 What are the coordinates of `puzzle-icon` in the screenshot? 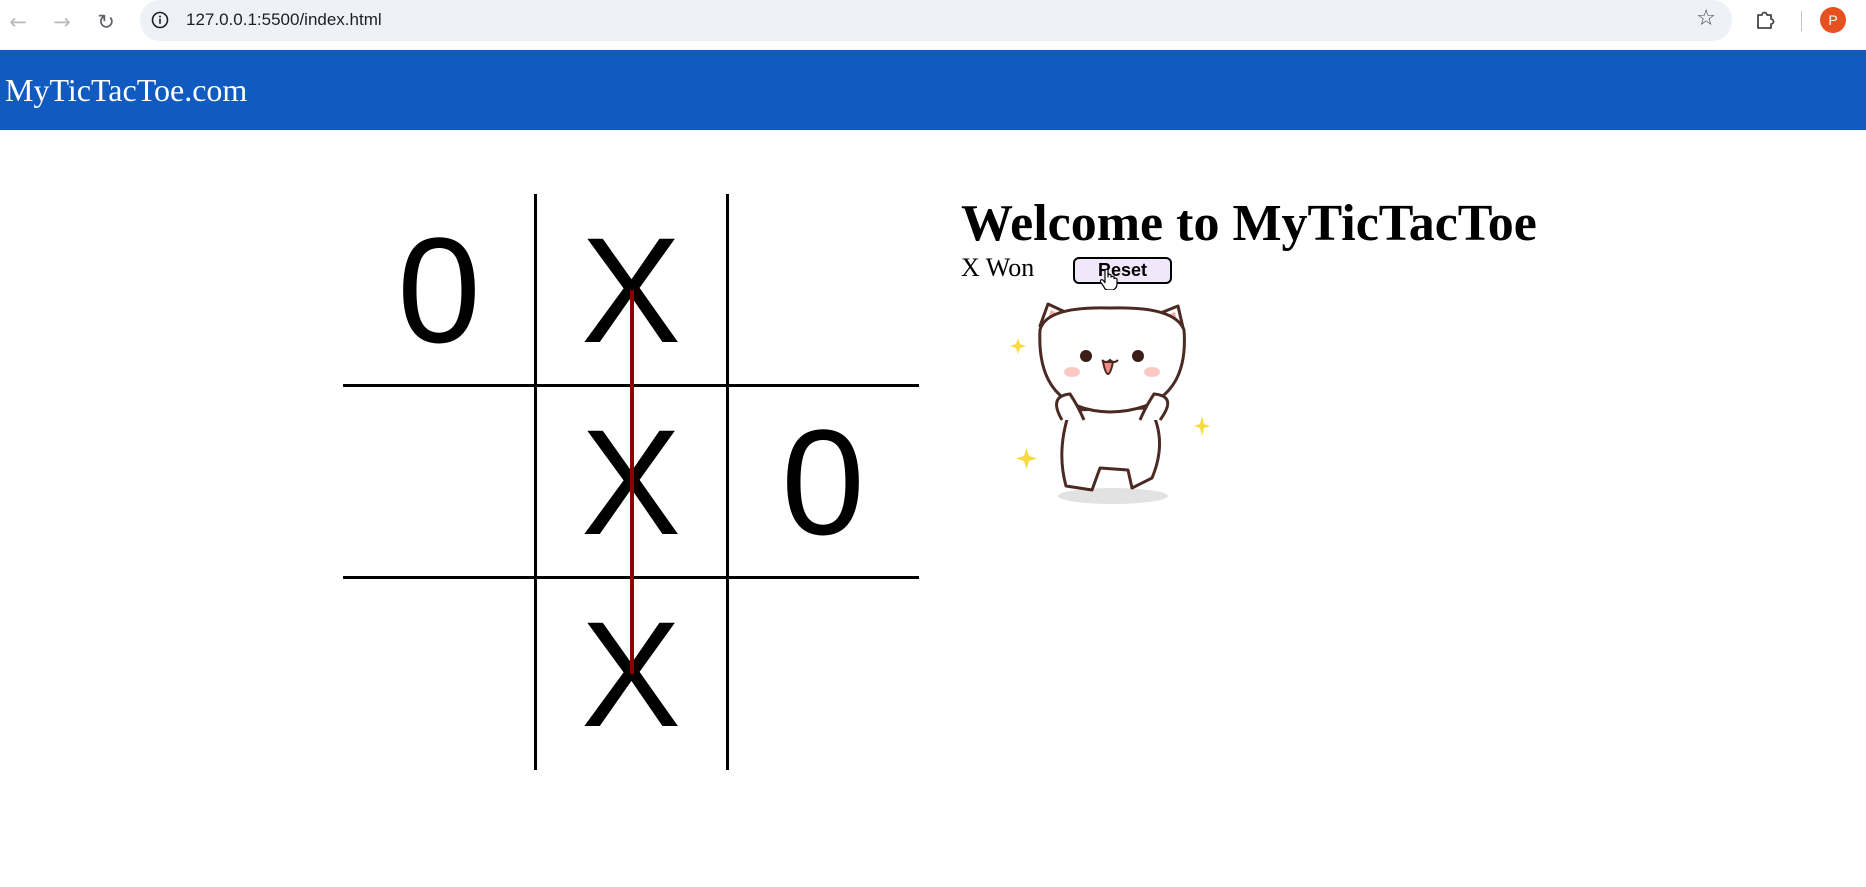 It's located at (1766, 22).